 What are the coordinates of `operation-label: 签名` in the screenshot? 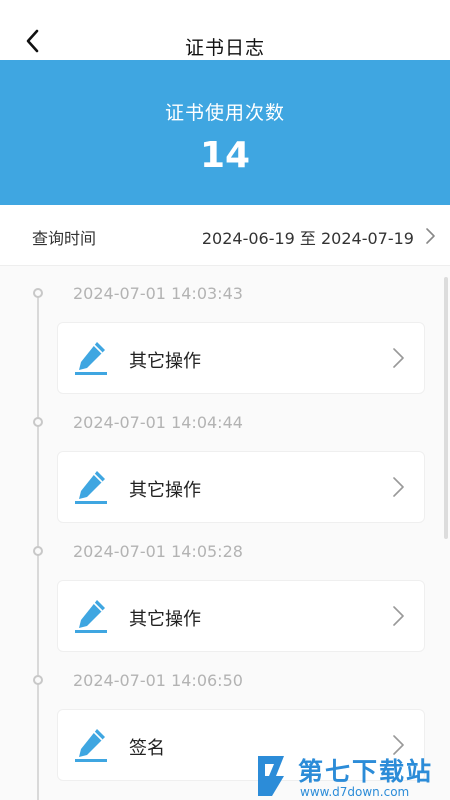 It's located at (147, 748).